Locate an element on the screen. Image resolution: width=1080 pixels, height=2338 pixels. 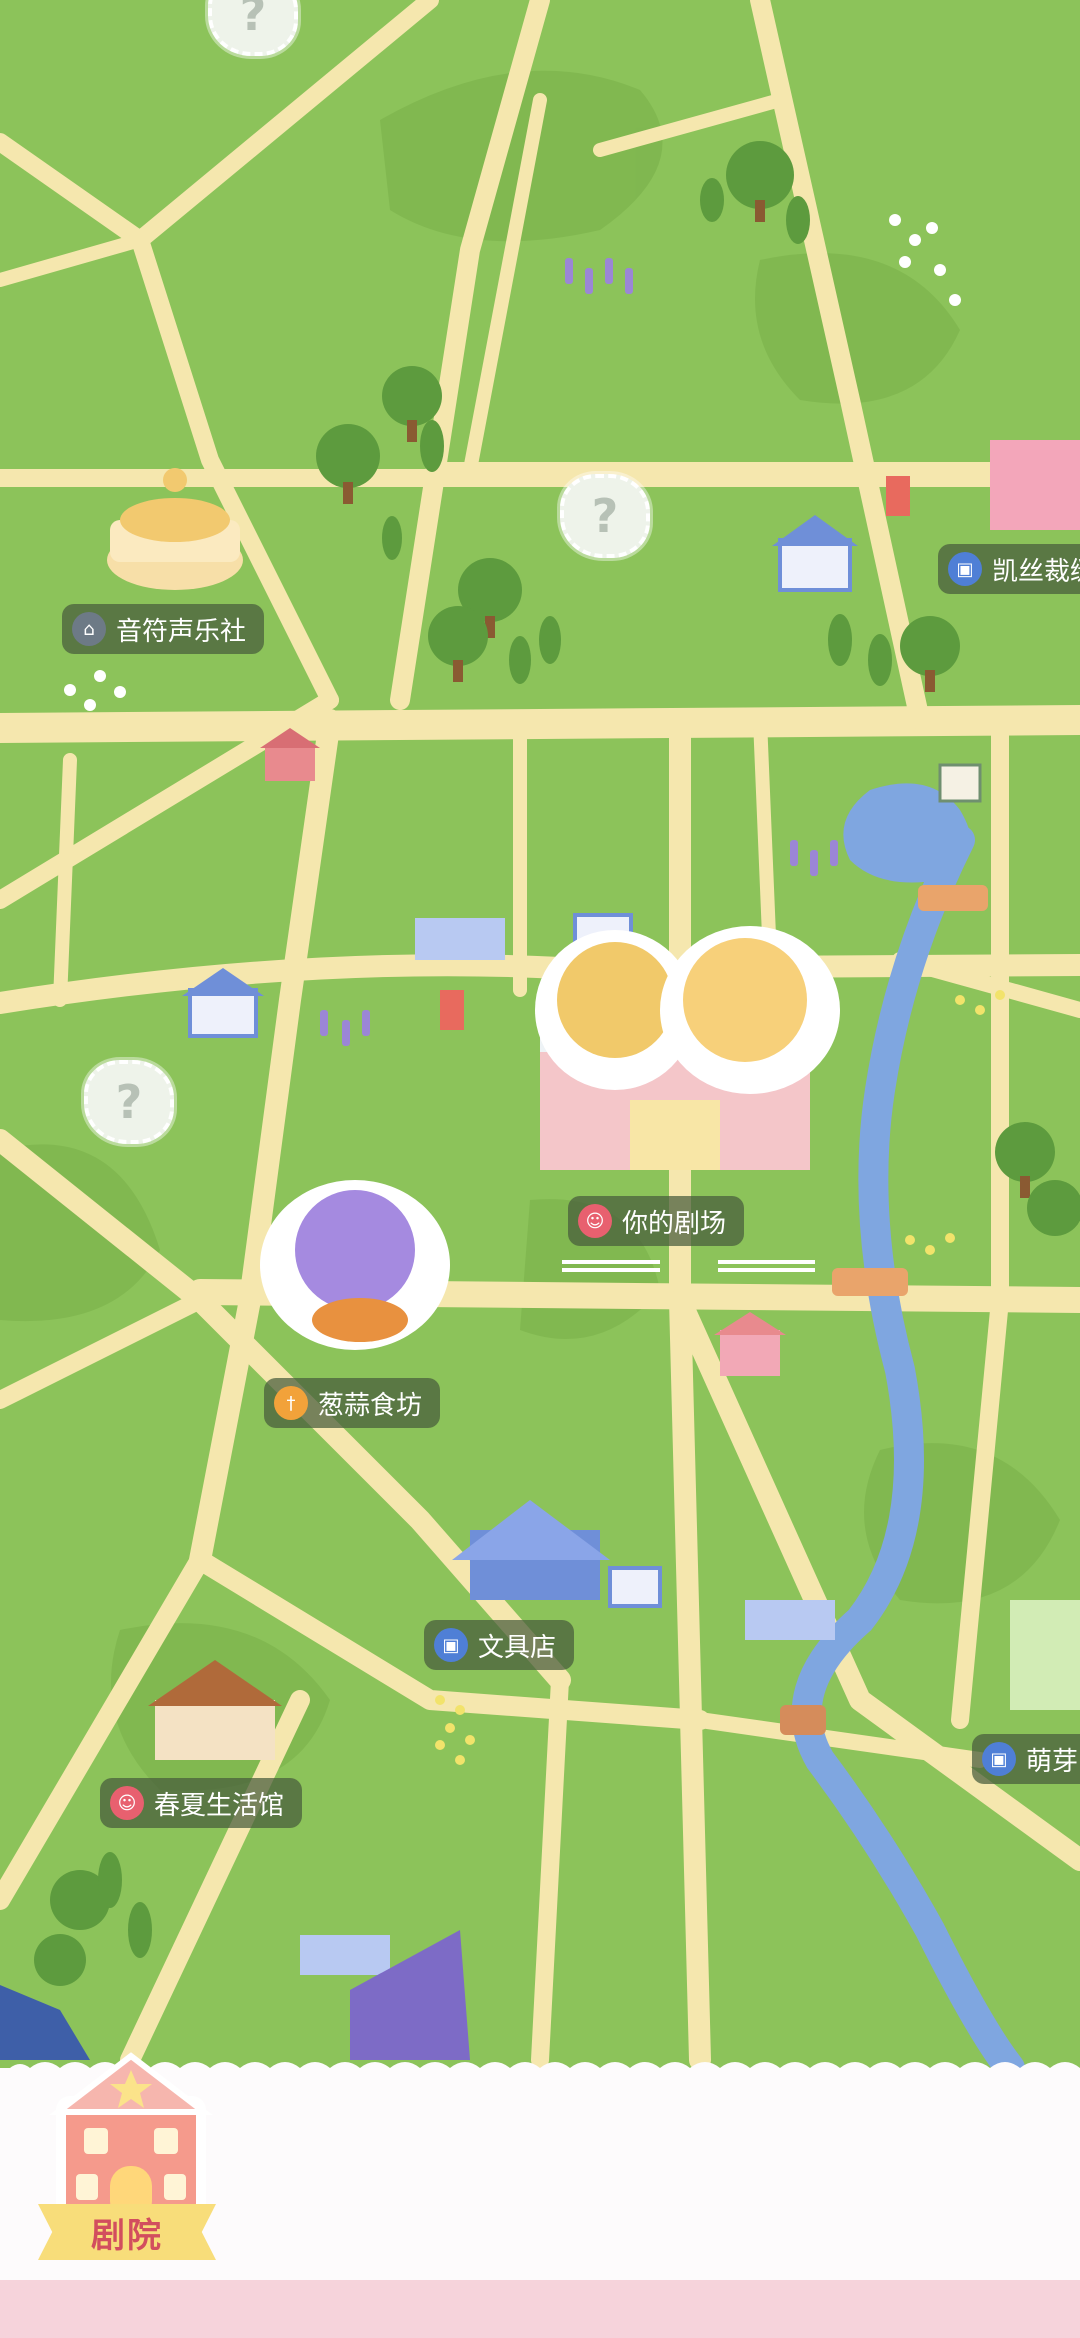
tab-theater: 剧院 is located at coordinates (127, 2232).